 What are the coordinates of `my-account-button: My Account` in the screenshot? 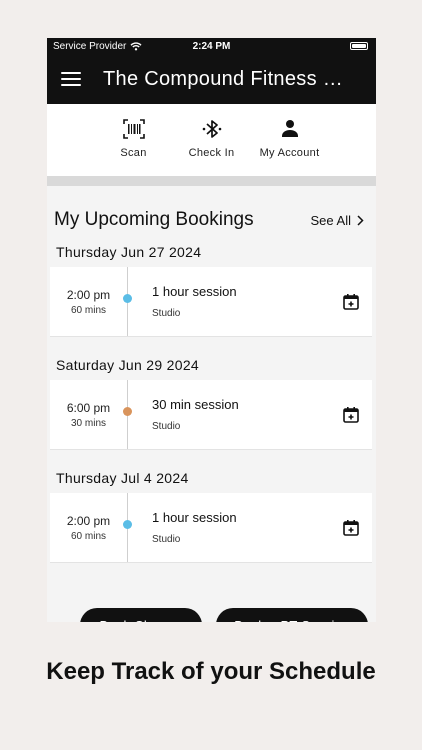 It's located at (290, 147).